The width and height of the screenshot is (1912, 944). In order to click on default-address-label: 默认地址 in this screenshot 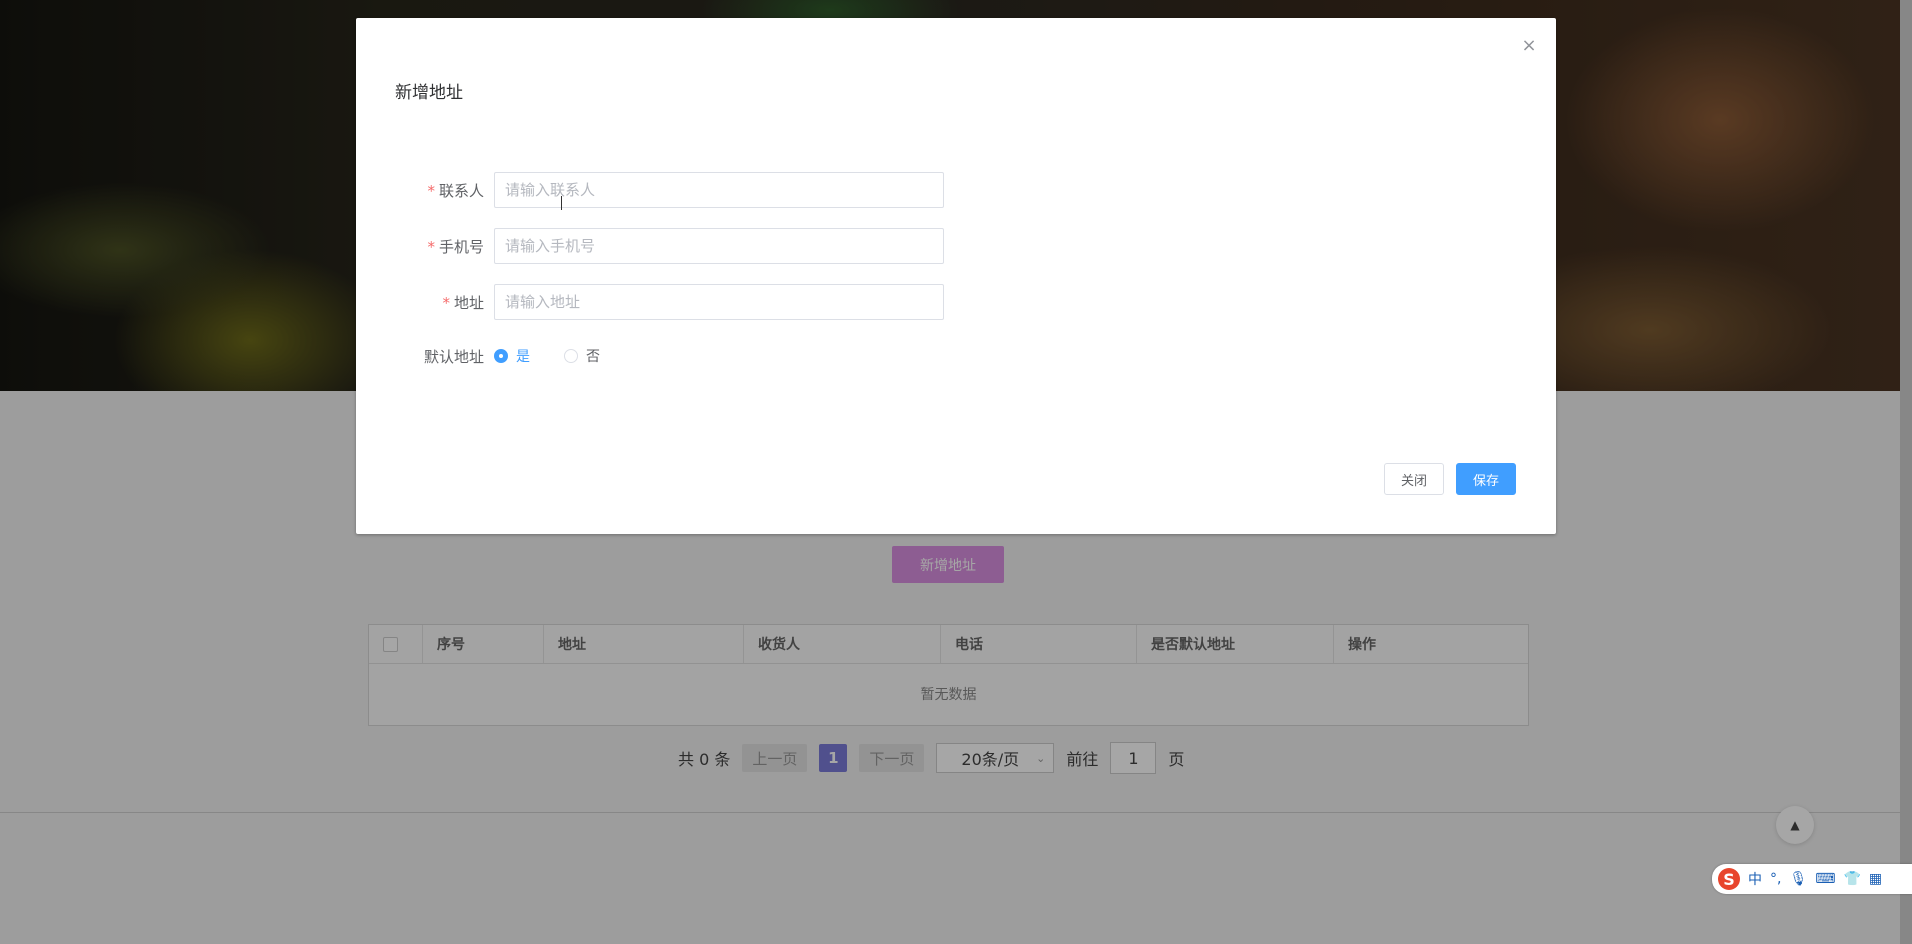, I will do `click(453, 356)`.